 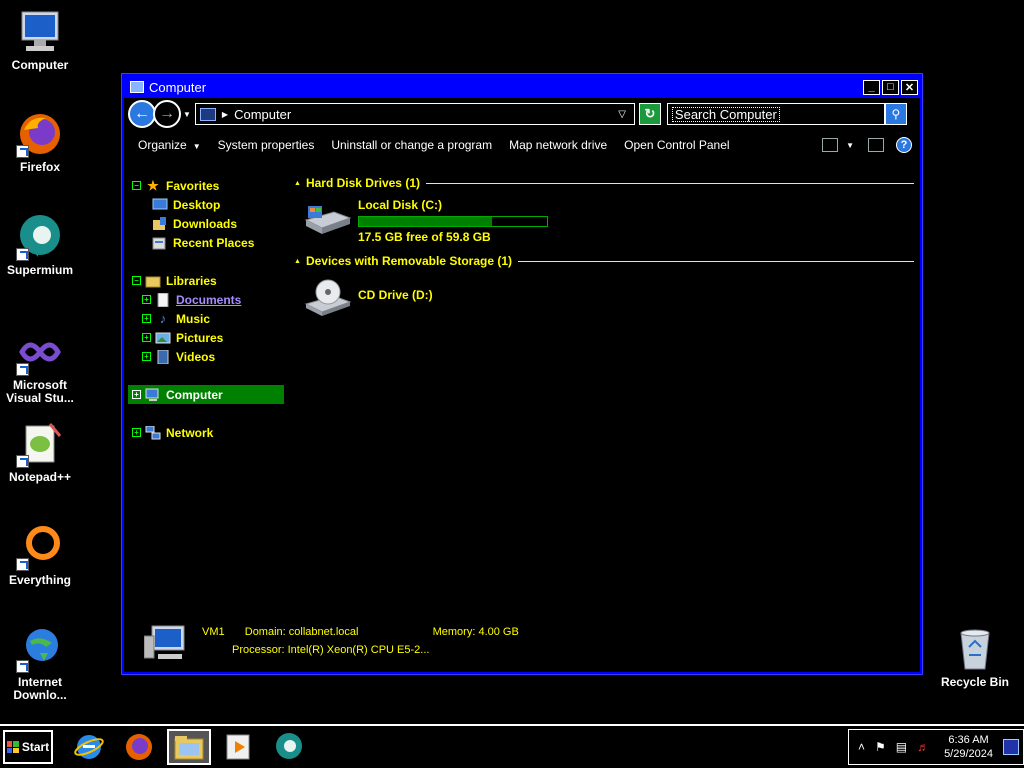 What do you see at coordinates (424, 237) in the screenshot?
I see `drive-free-space: 17.5 GB free of 59.8 GB` at bounding box center [424, 237].